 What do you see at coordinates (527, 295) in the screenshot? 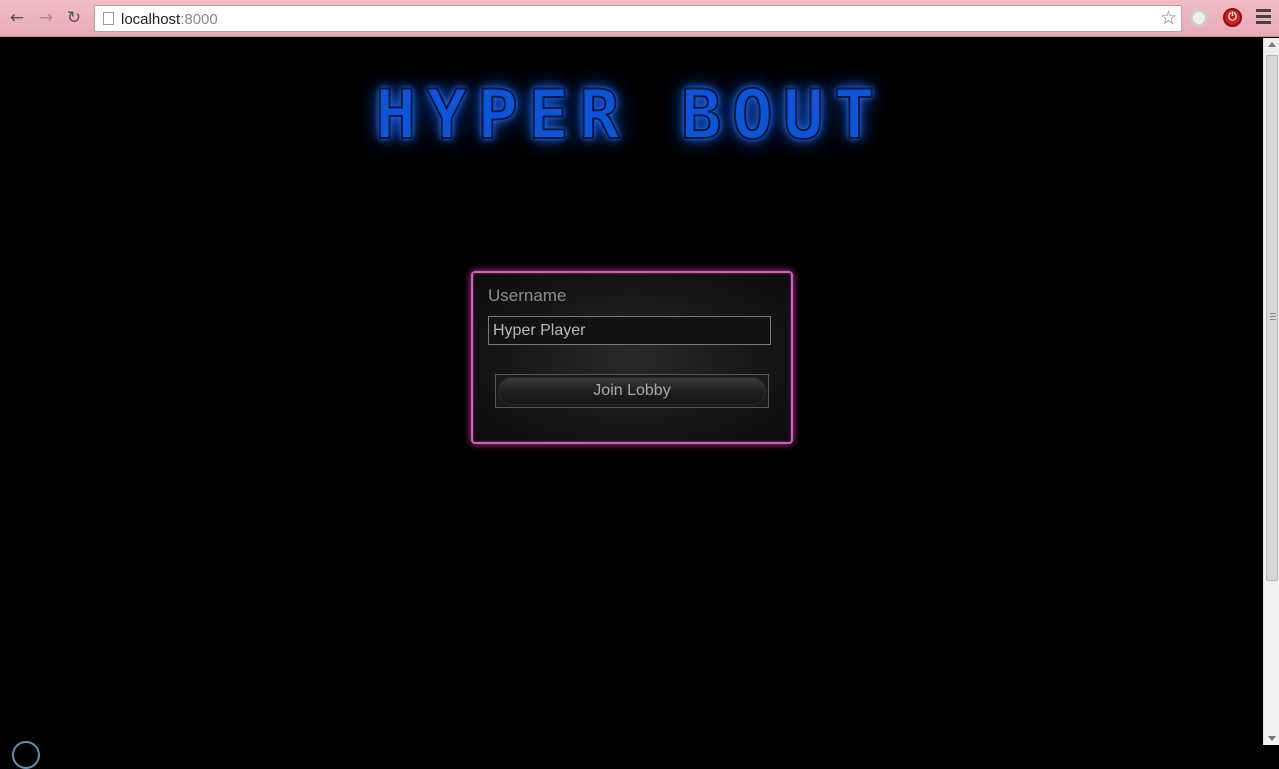
I see `username-label: Username` at bounding box center [527, 295].